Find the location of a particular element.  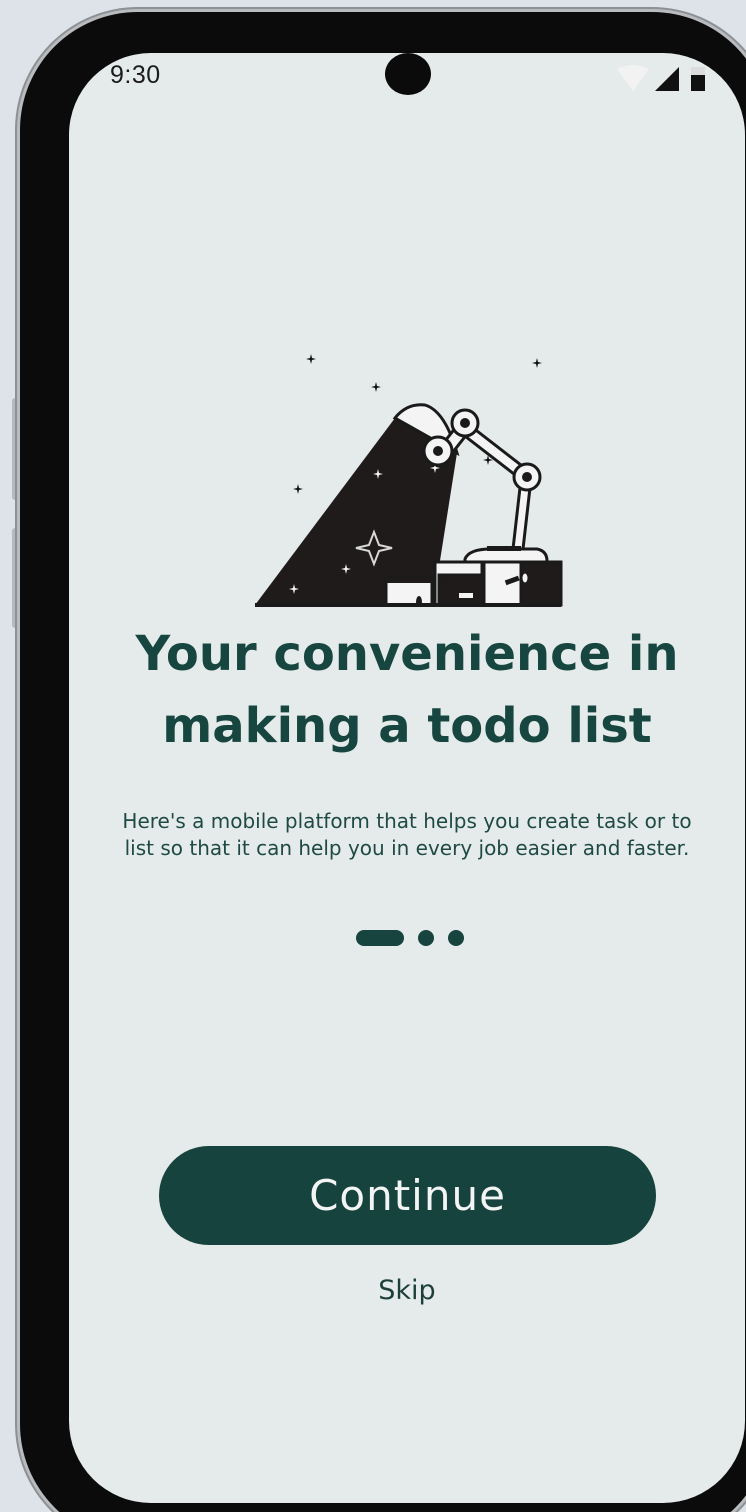

status-bar-icons is located at coordinates (661, 78).